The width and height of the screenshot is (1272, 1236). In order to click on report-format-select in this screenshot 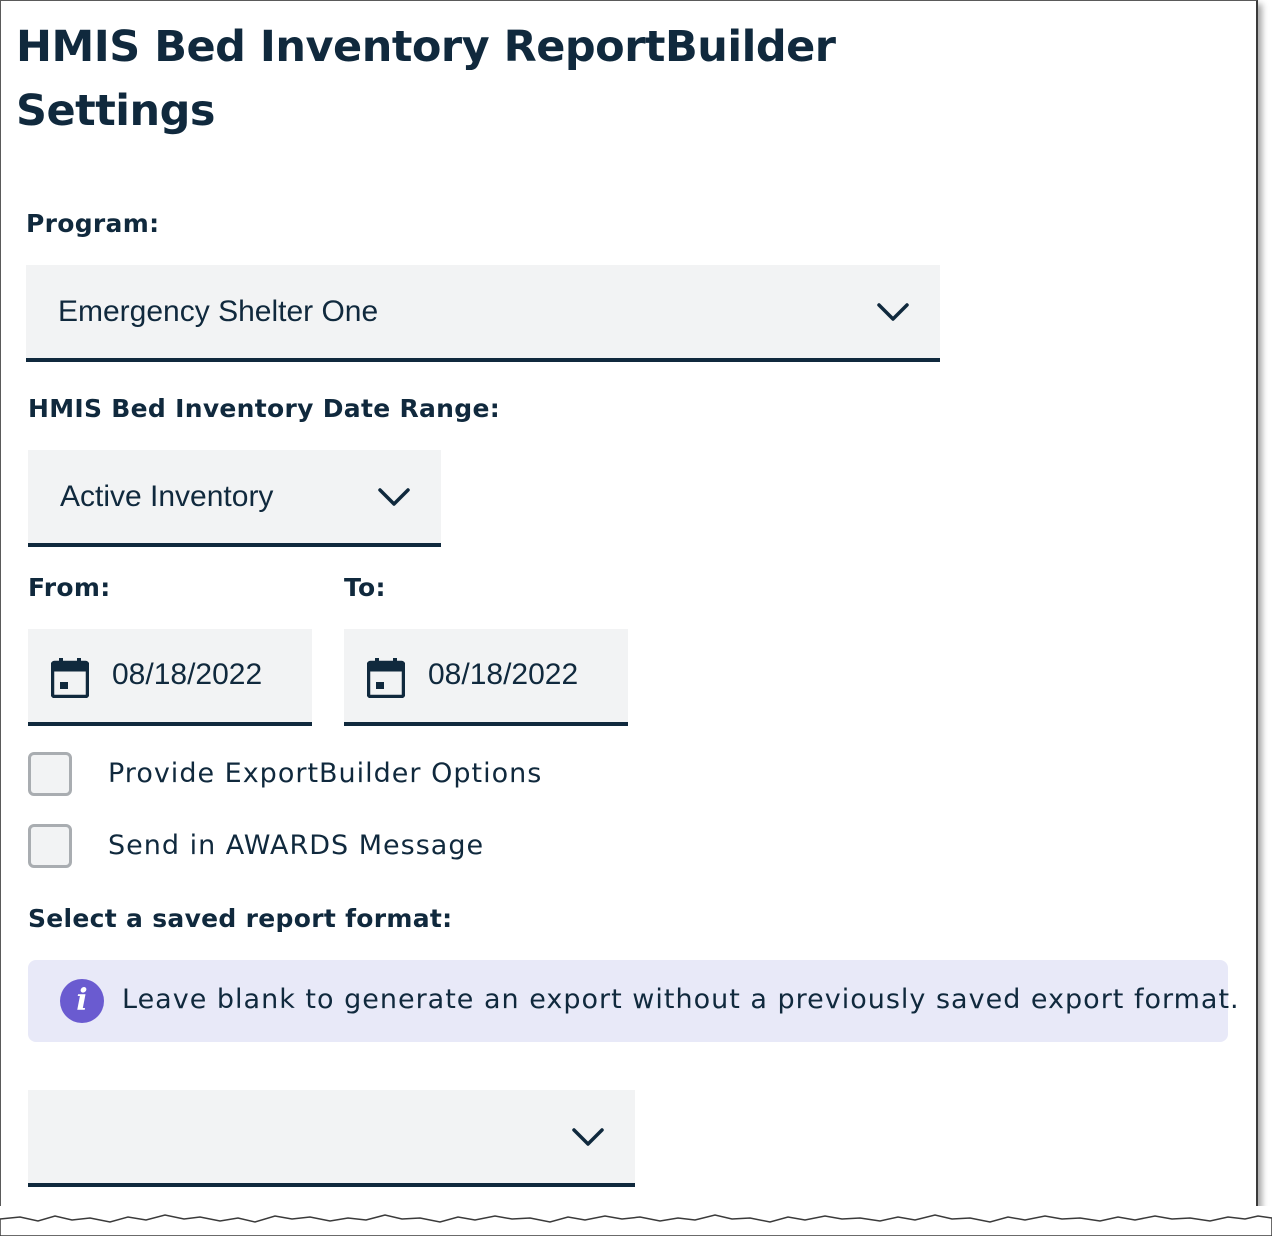, I will do `click(331, 1138)`.